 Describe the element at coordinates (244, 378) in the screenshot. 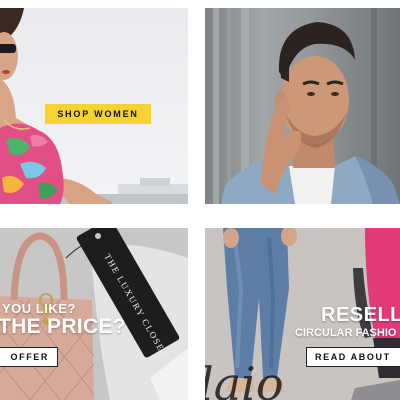

I see `resell-background-logo: laio` at that location.